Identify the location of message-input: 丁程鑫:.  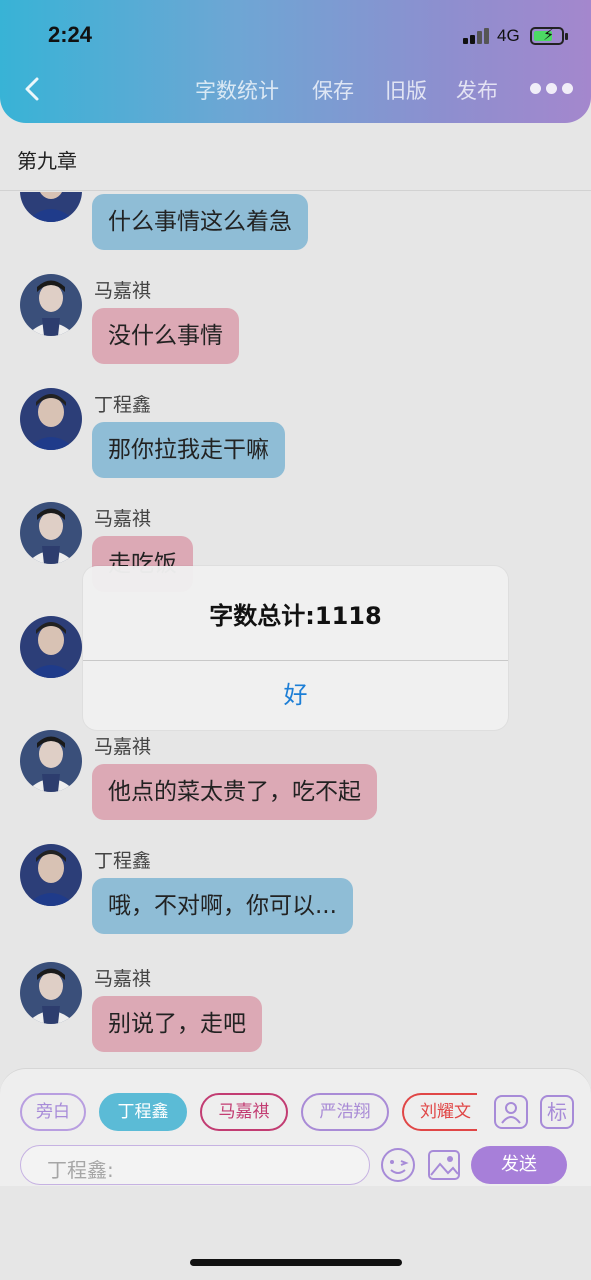
(195, 1165).